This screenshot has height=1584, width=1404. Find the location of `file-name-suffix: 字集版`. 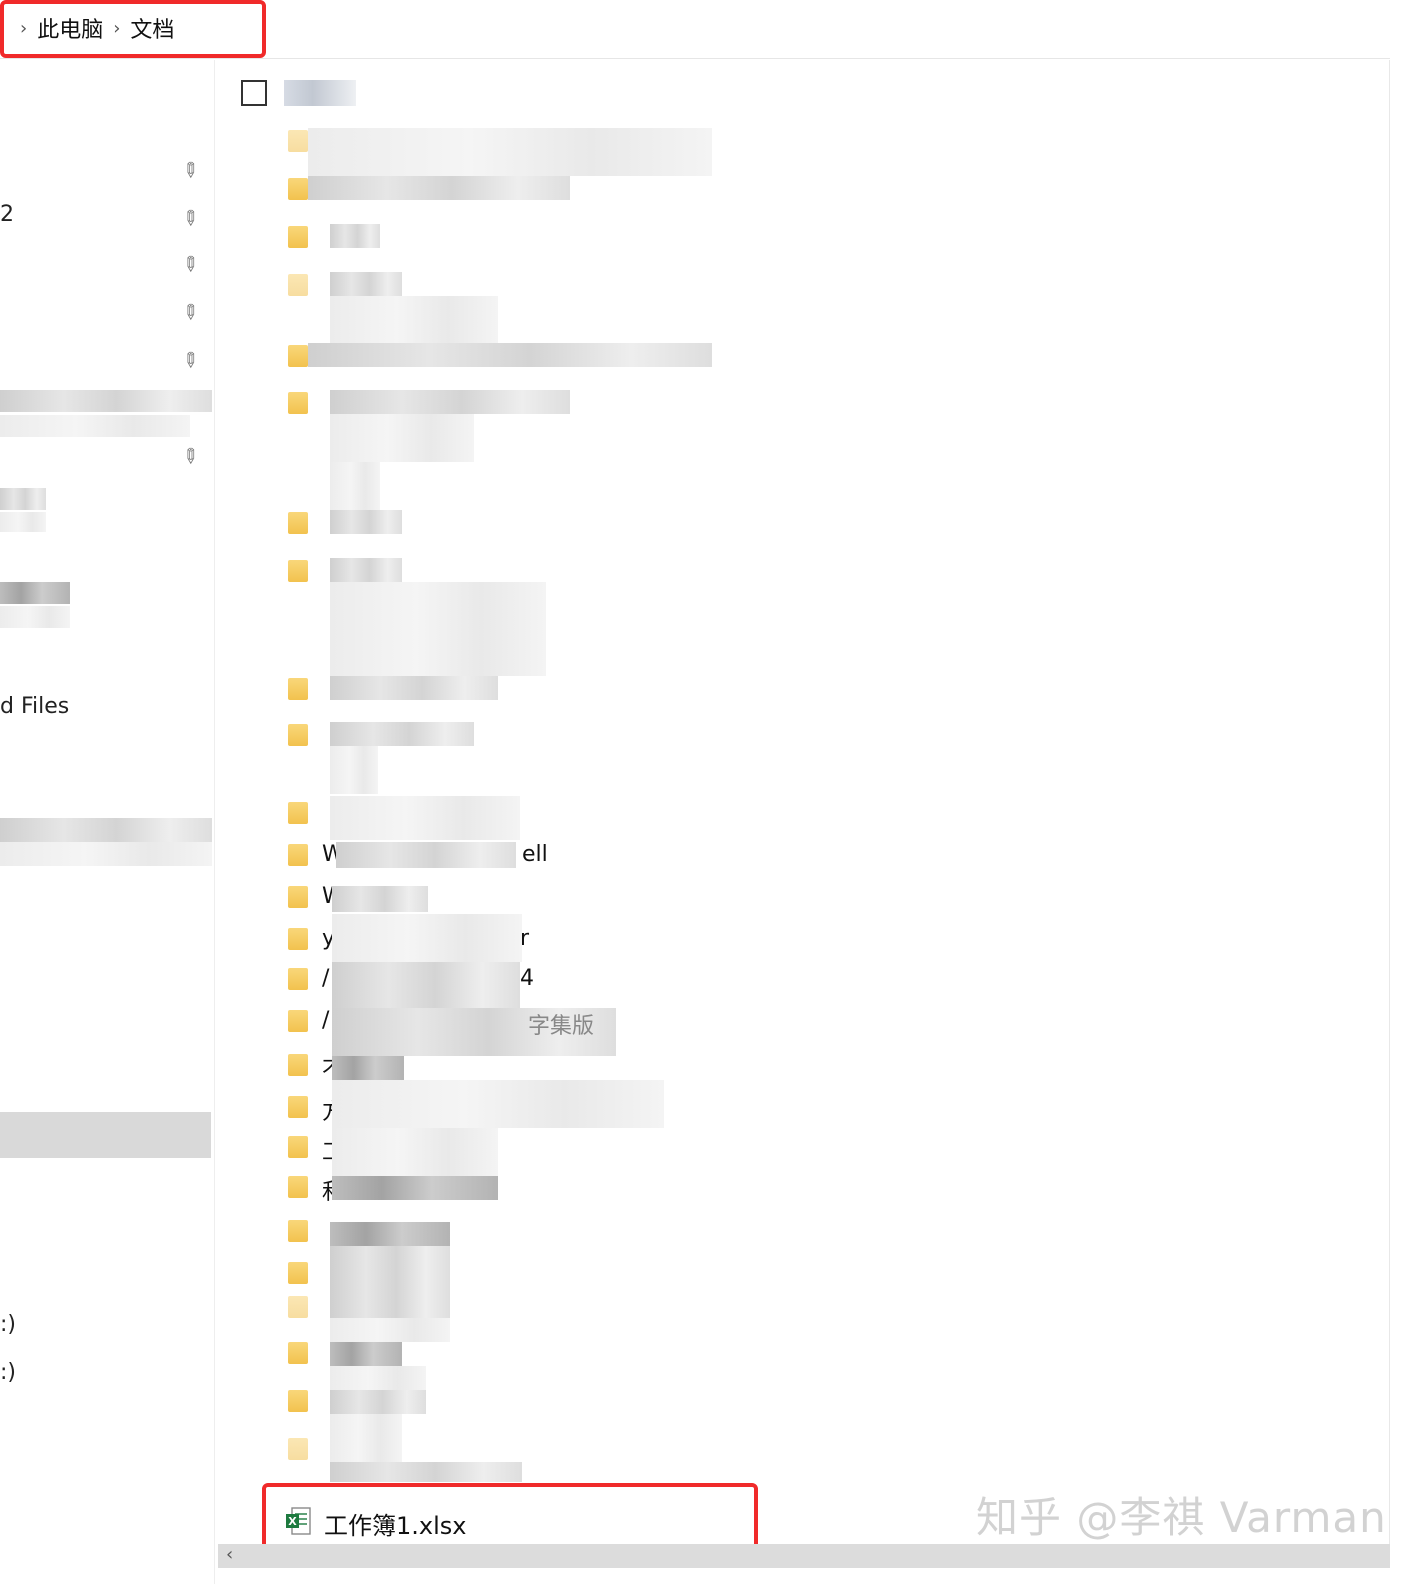

file-name-suffix: 字集版 is located at coordinates (561, 1024).